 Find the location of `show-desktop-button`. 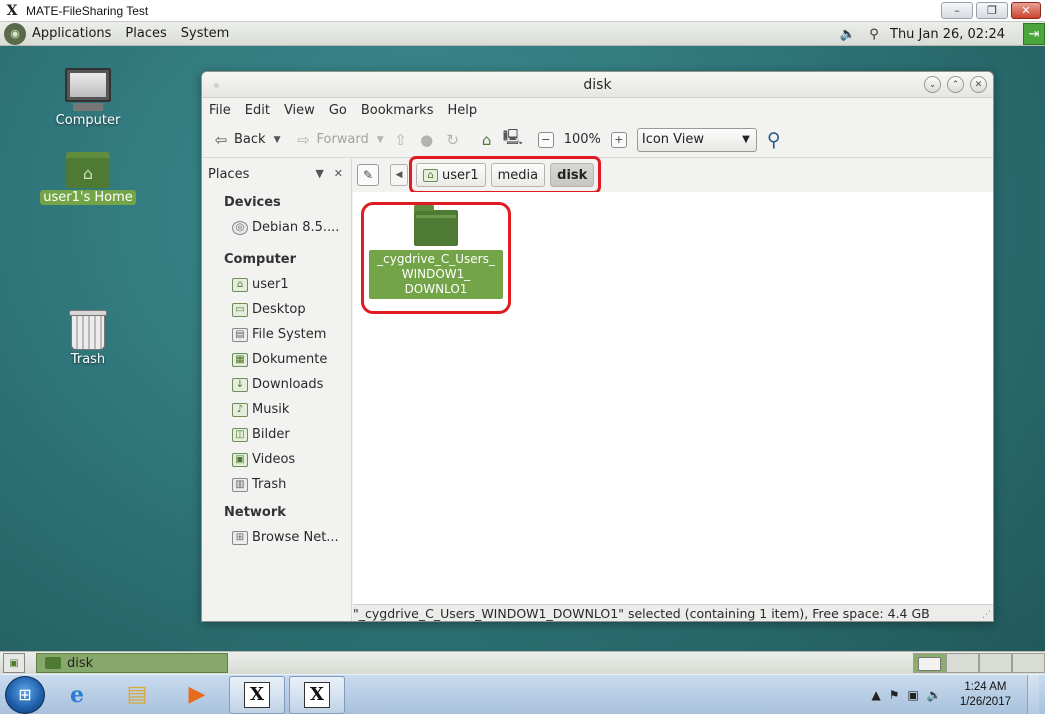

show-desktop-button is located at coordinates (1033, 694).